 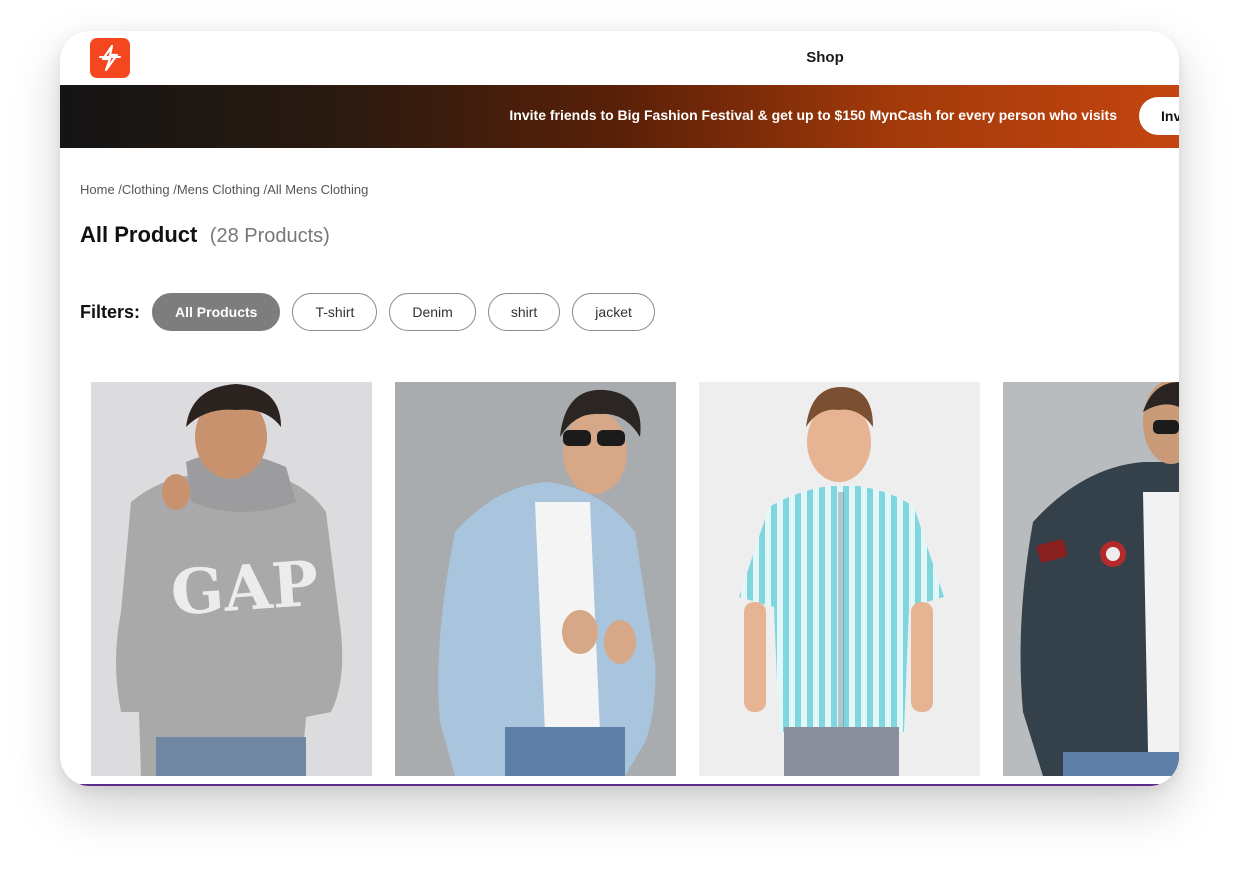 I want to click on dark-leather-jacket-photo, so click(x=1091, y=579).